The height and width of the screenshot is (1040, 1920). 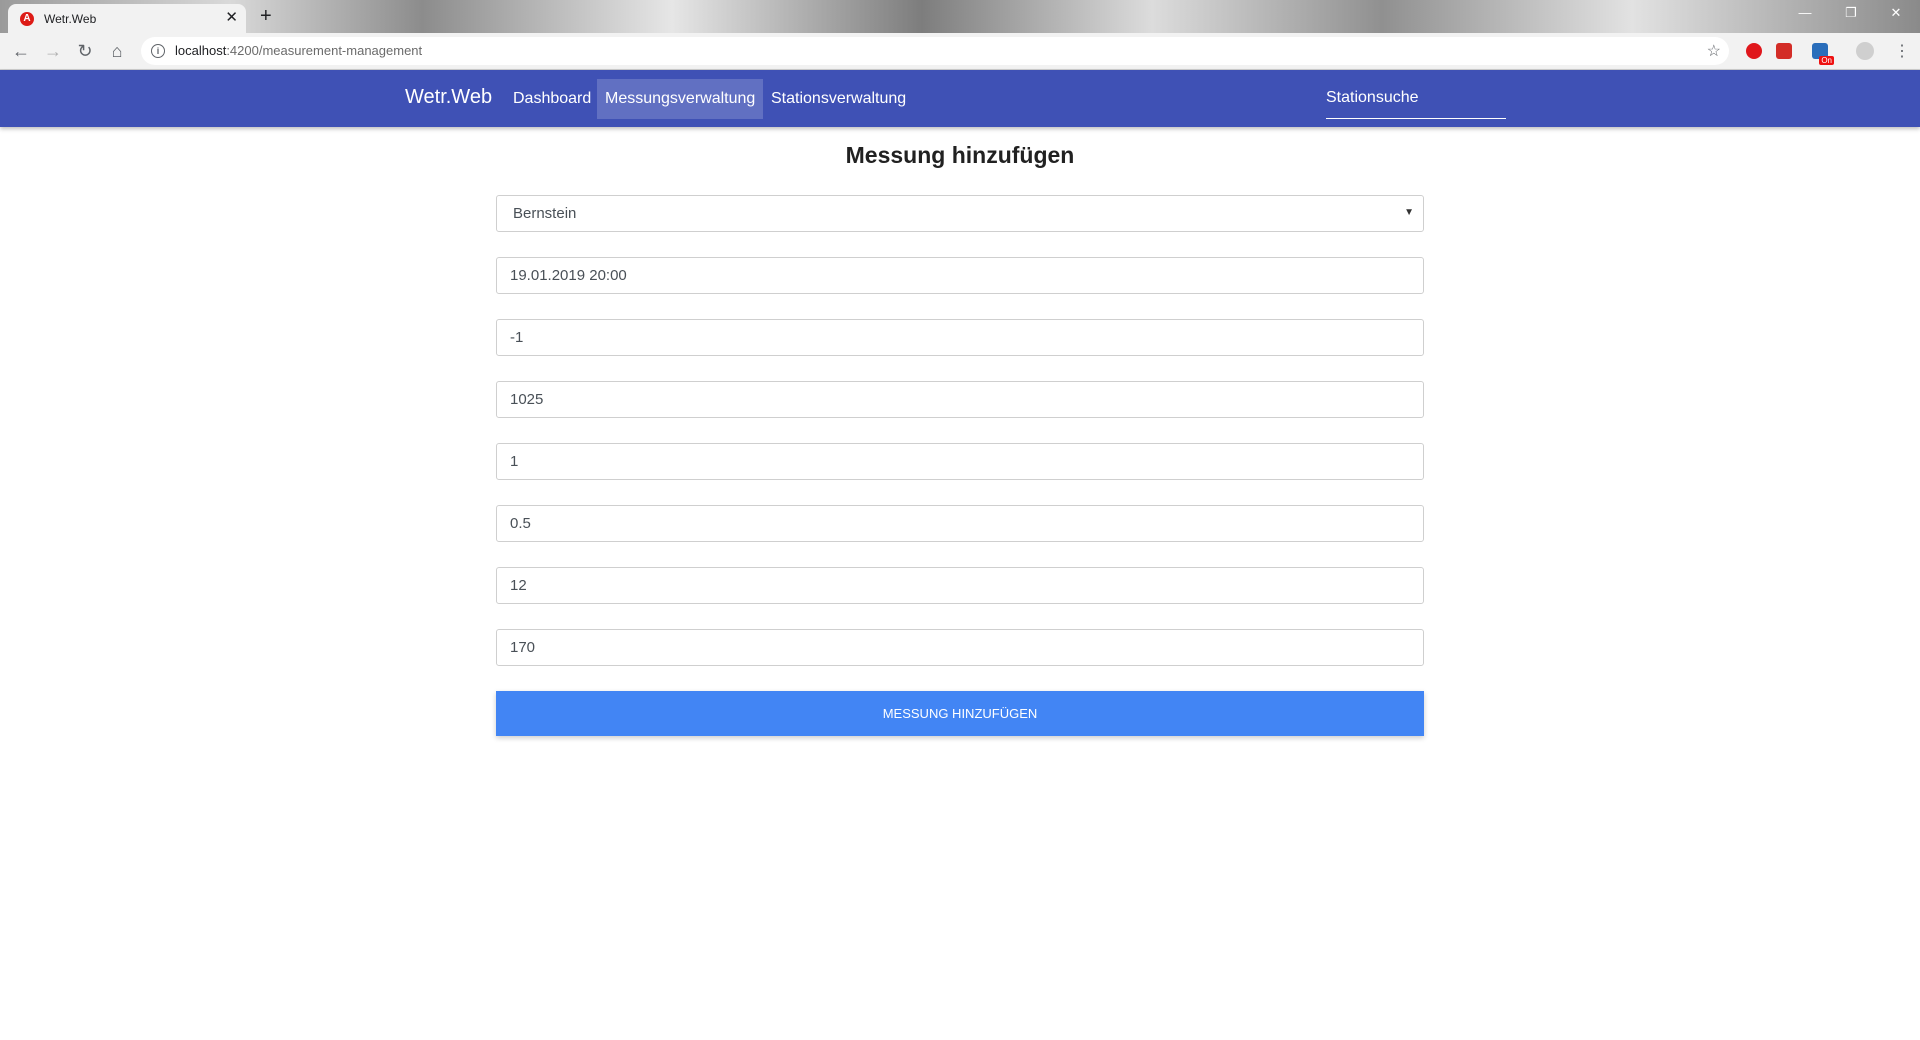 I want to click on station-select-wrapper: Bernstein ▼, so click(x=960, y=213).